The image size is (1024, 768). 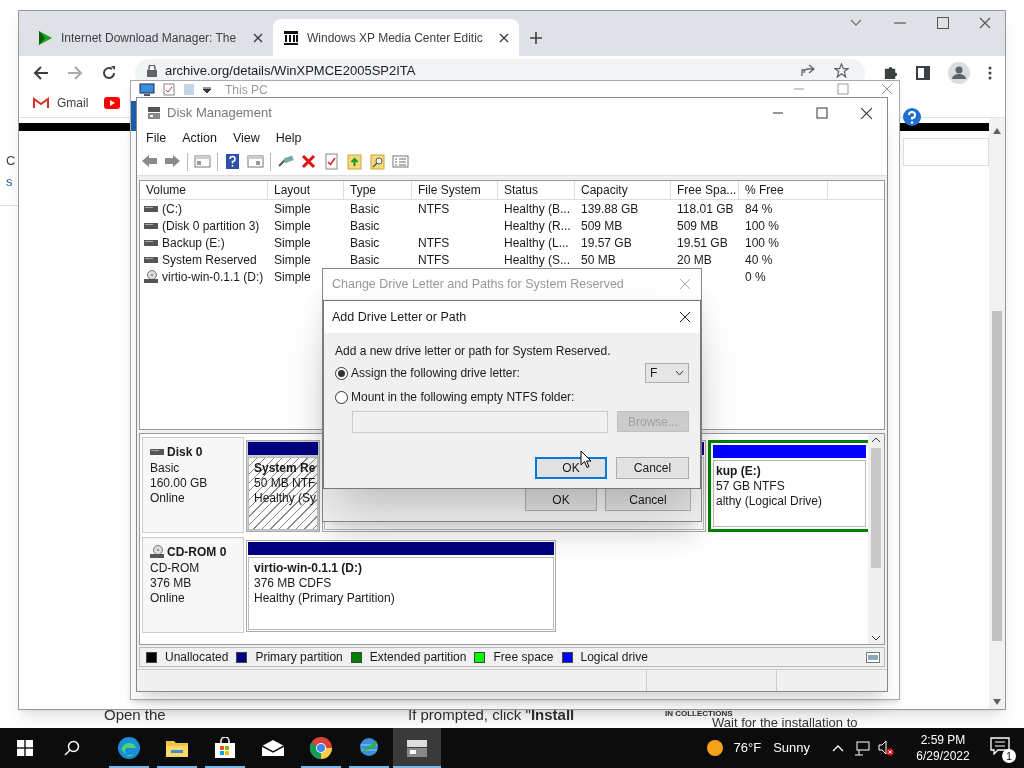 I want to click on column-header: Capacity, so click(x=623, y=190).